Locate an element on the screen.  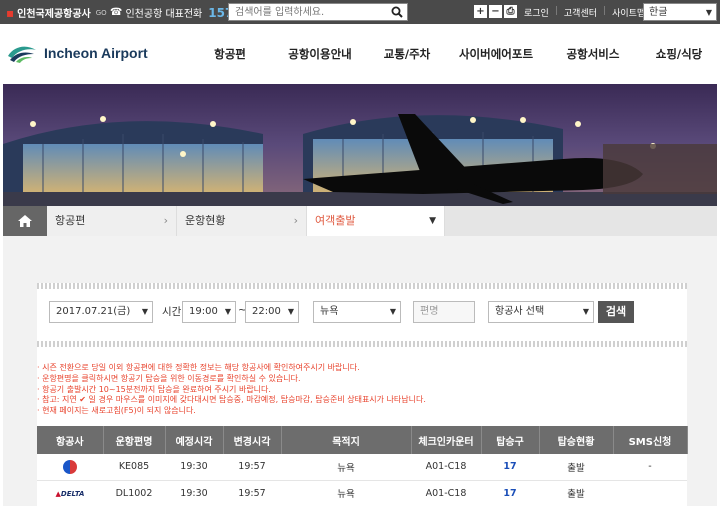
time-to-select: 22:00 ▼ is located at coordinates (272, 312).